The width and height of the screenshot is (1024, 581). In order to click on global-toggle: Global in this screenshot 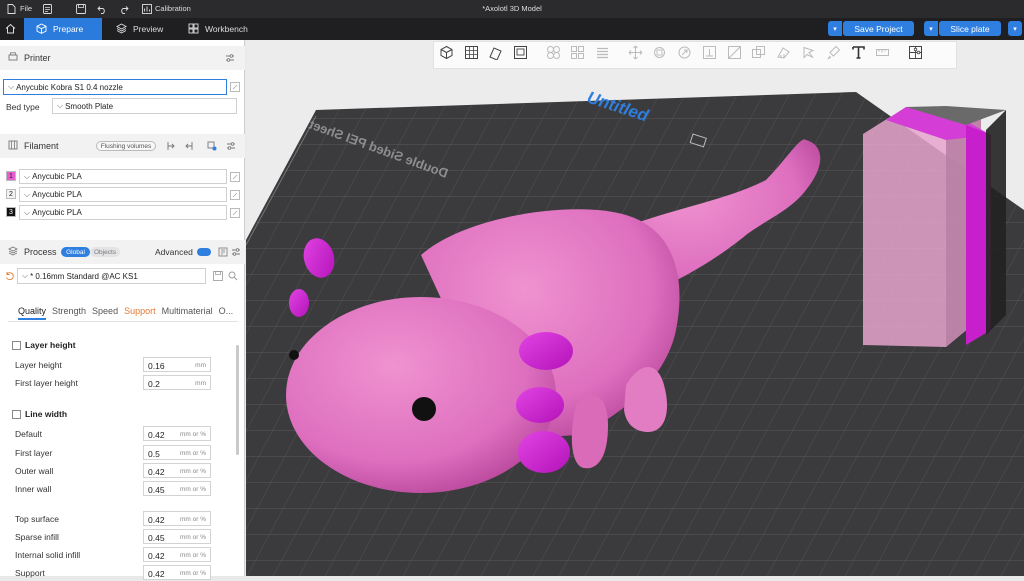, I will do `click(75, 252)`.